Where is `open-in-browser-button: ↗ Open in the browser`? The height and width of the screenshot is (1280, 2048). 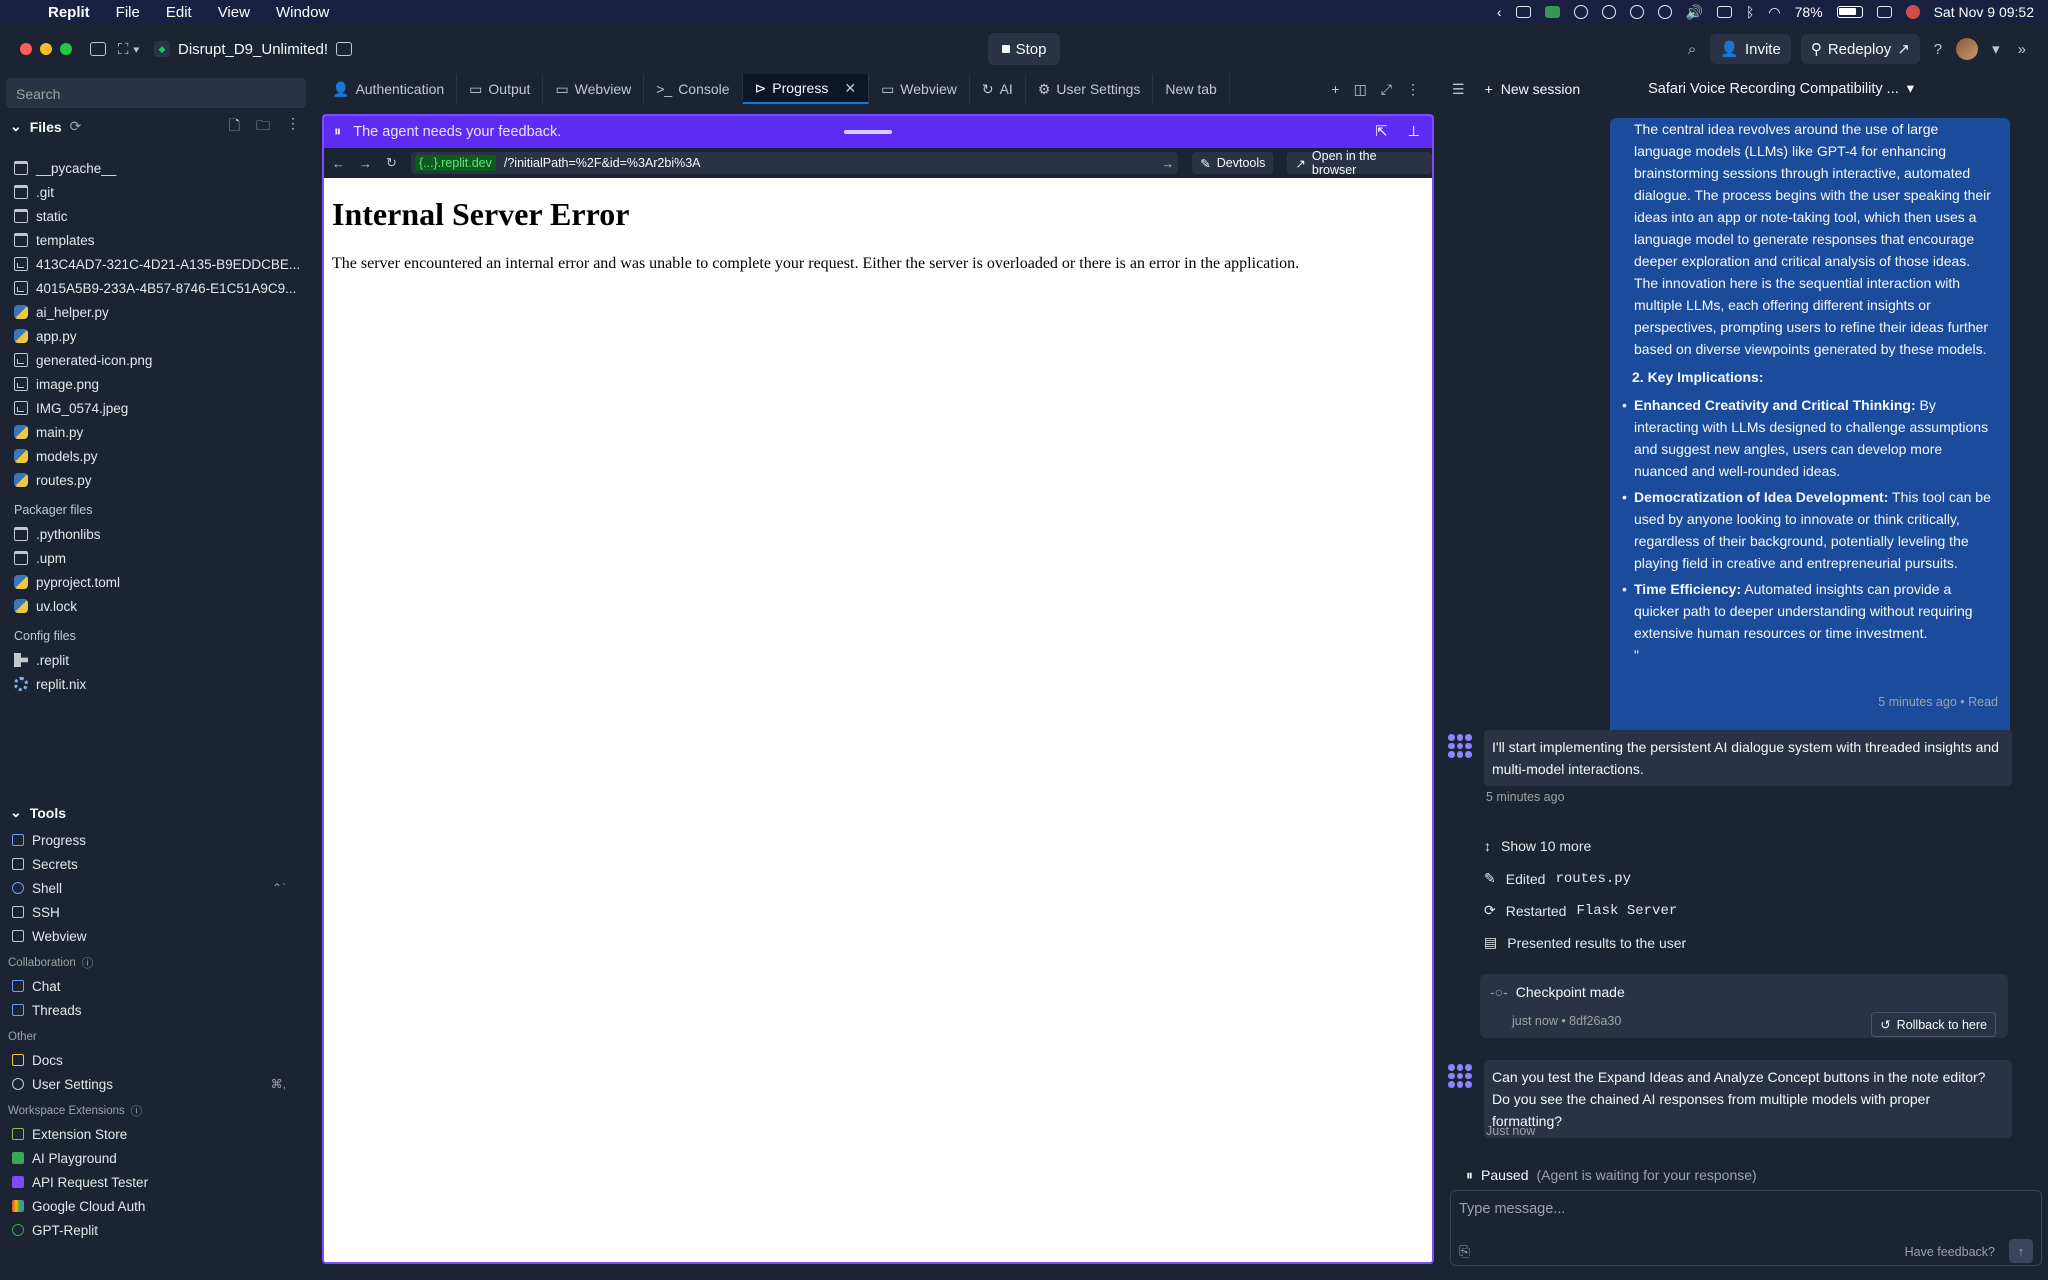 open-in-browser-button: ↗ Open in the browser is located at coordinates (1359, 163).